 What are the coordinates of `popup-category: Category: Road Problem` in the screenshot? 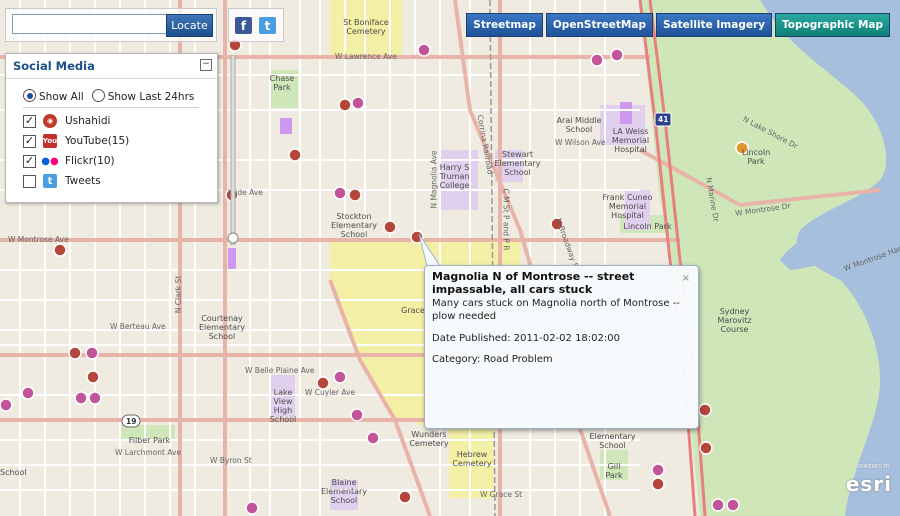 It's located at (492, 359).